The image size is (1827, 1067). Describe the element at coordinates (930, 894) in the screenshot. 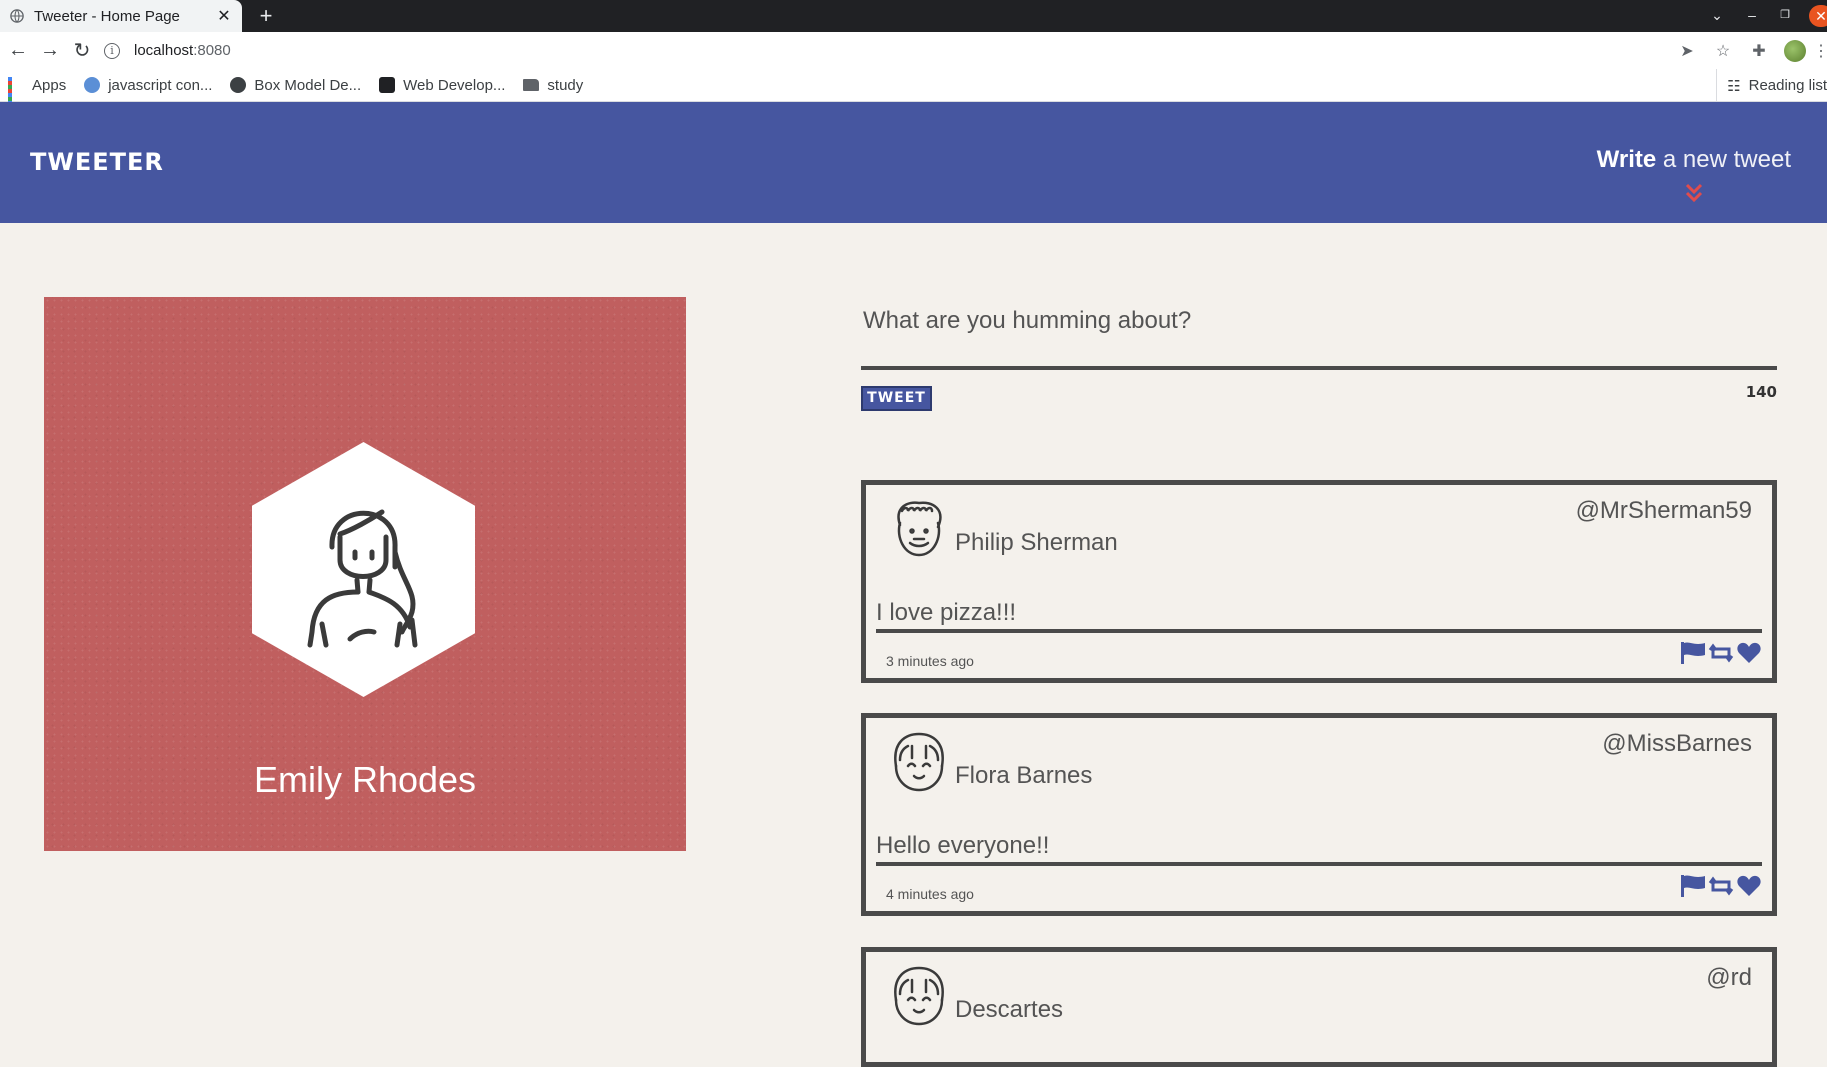

I see `tweet-timestamp: 4 minutes ago` at that location.